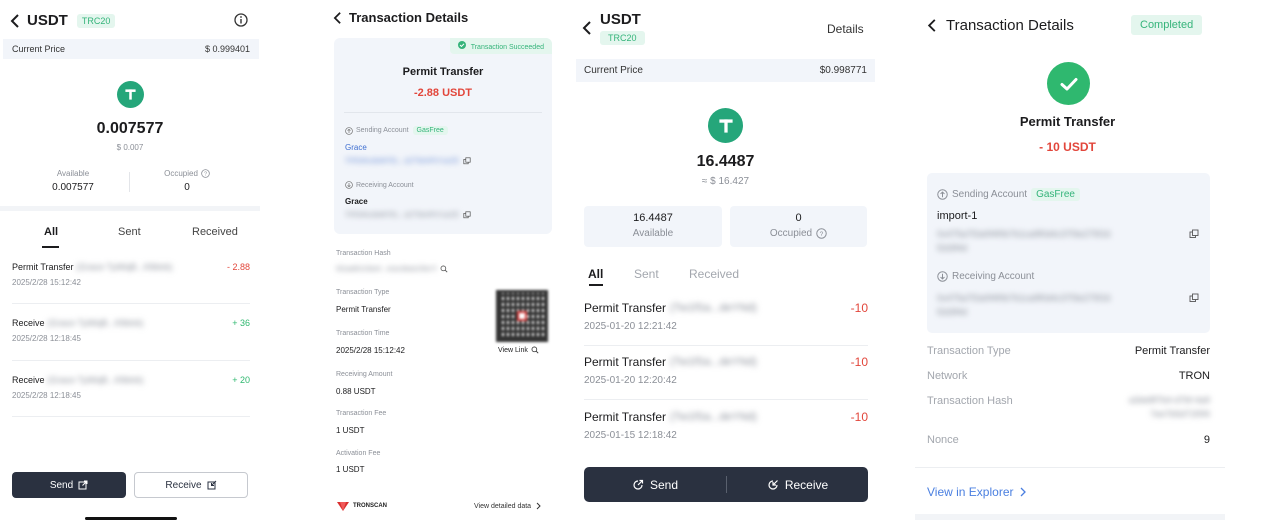 Image resolution: width=1264 pixels, height=530 pixels. Describe the element at coordinates (630, 435) in the screenshot. I see `tx-date: 2025-01-15 12:18:42` at that location.